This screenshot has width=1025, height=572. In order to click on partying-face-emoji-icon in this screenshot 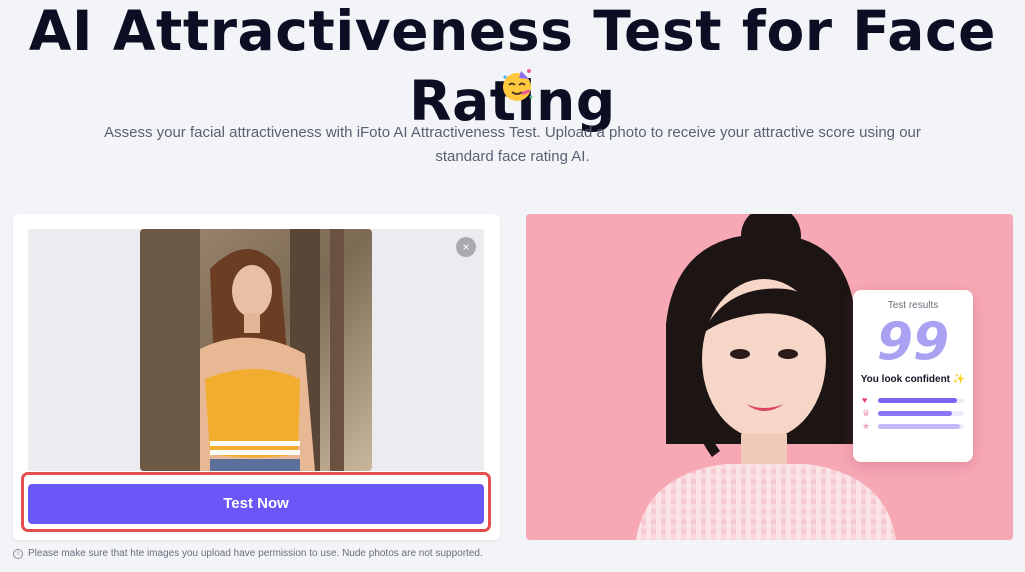, I will do `click(518, 85)`.